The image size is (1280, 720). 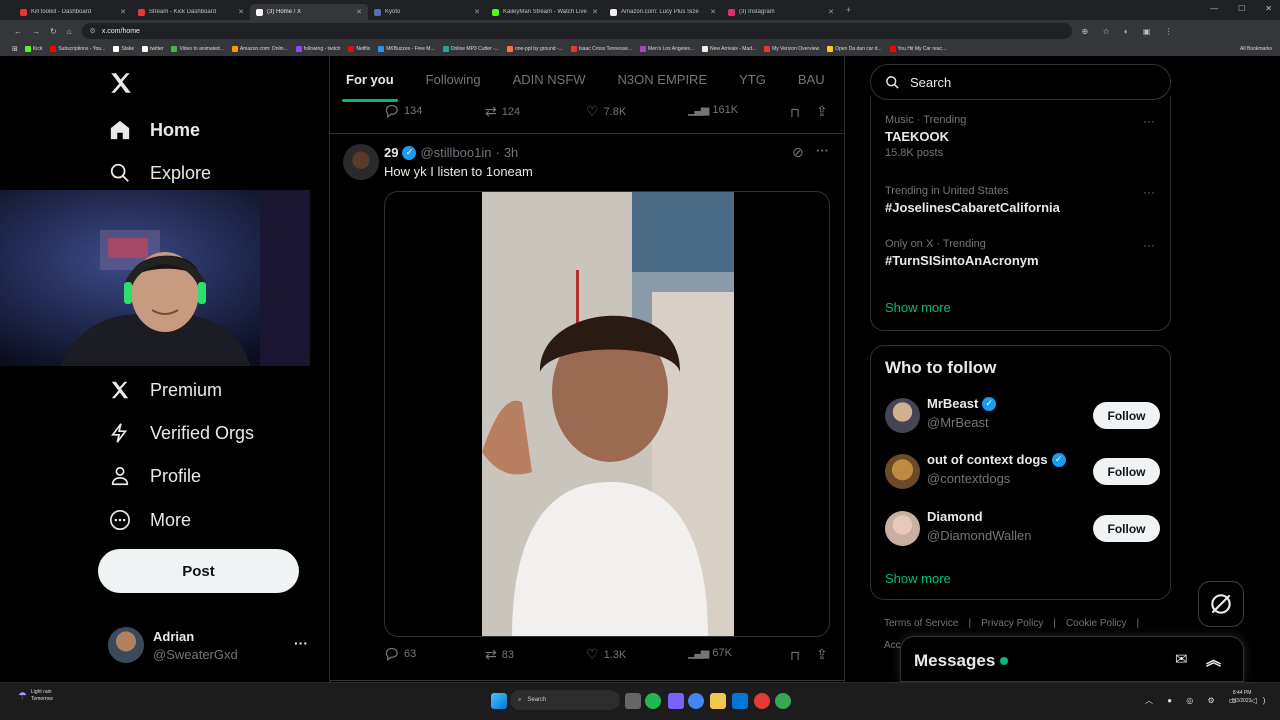 What do you see at coordinates (191, 12) in the screenshot?
I see `browser-tab: Stream - Kick Dashboard ✕` at bounding box center [191, 12].